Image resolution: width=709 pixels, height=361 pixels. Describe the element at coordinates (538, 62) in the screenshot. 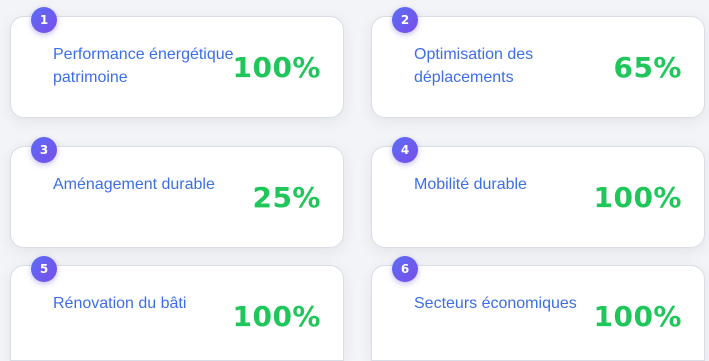

I see `indicator-card-2: 2 Optimisation des déplacements 65%` at that location.